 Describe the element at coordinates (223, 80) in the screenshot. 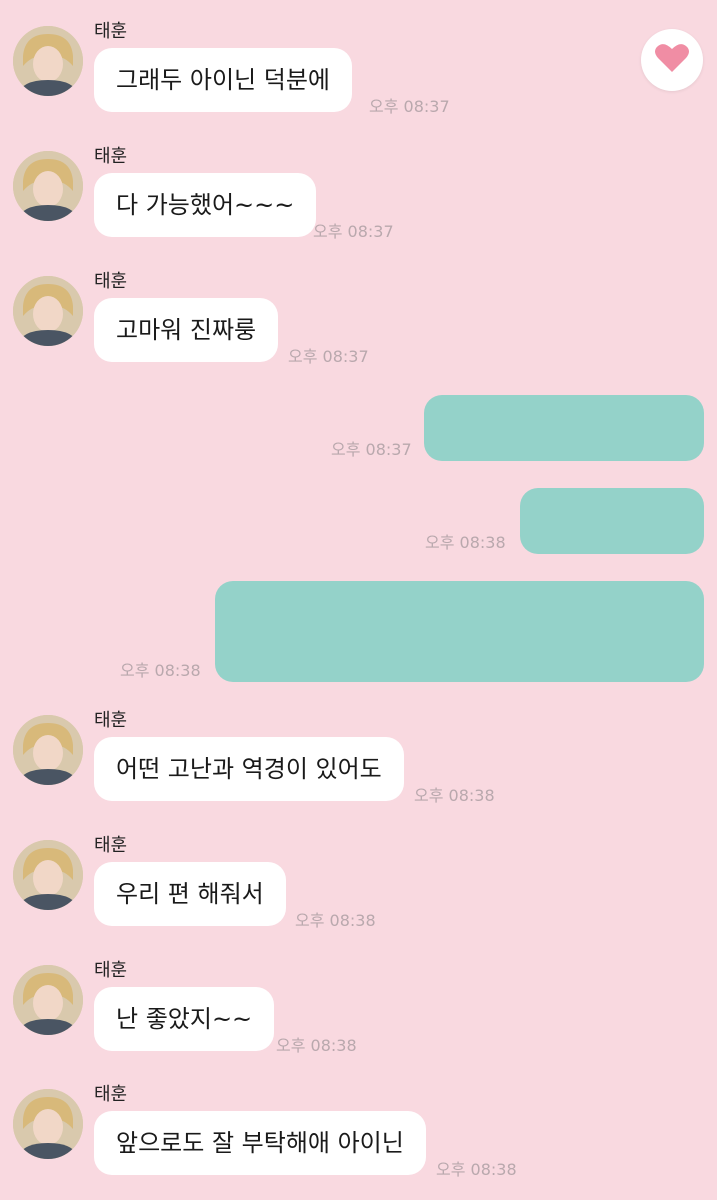

I see `message-bubble: 그래두 아이닌 덕분에` at that location.